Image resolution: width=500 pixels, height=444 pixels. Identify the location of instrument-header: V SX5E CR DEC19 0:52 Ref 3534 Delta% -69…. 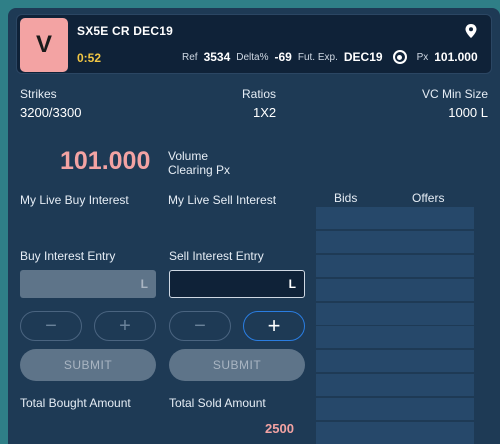
(254, 44).